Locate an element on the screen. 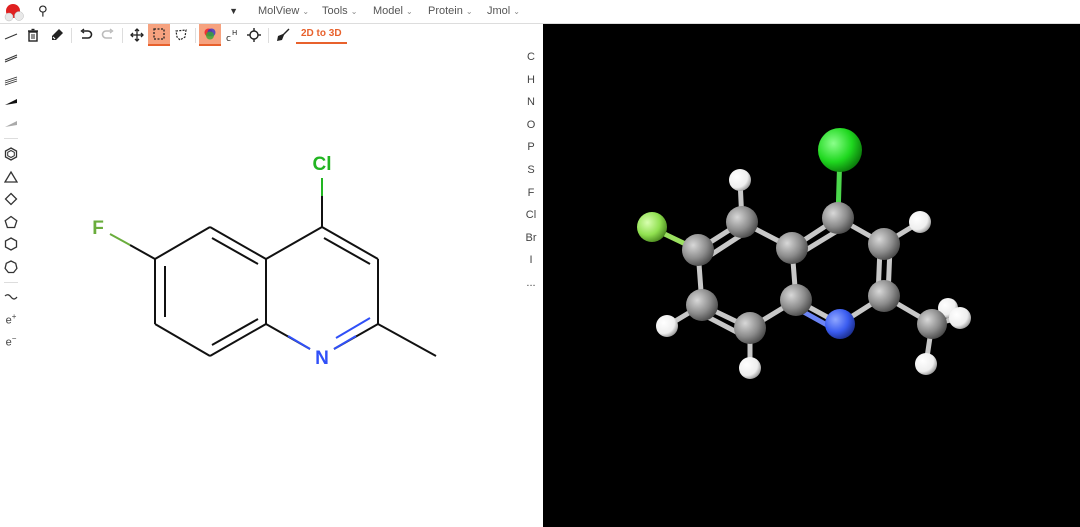  hexagon-ring-button is located at coordinates (11, 244).